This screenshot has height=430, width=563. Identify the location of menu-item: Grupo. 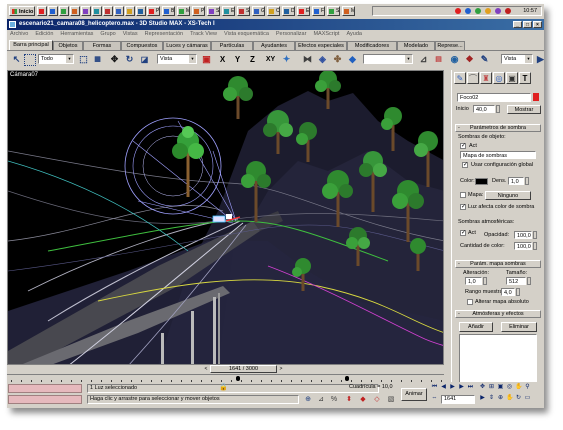
(107, 34).